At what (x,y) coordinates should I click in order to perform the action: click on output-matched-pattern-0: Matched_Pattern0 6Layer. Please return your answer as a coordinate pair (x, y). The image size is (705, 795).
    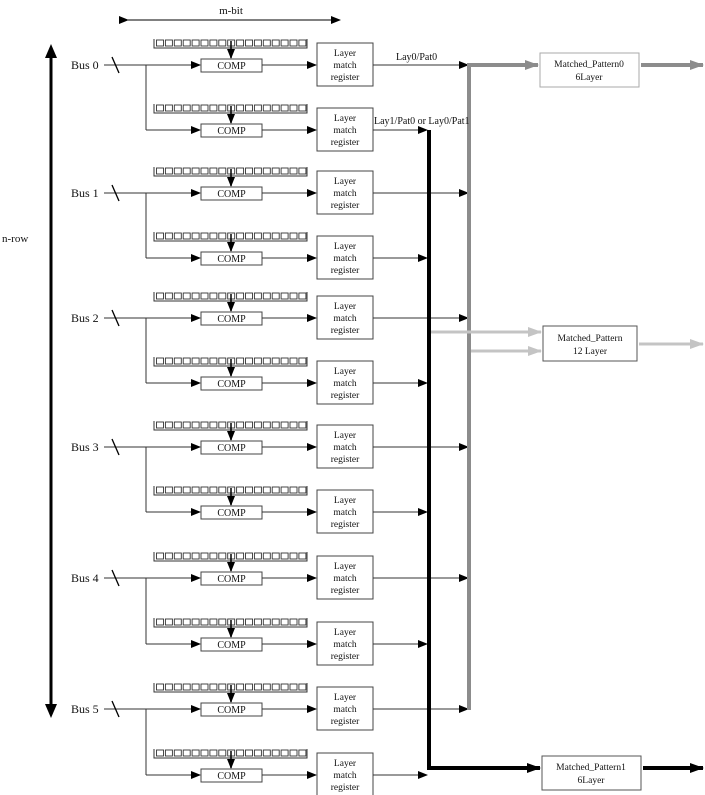
    Looking at the image, I should click on (621, 70).